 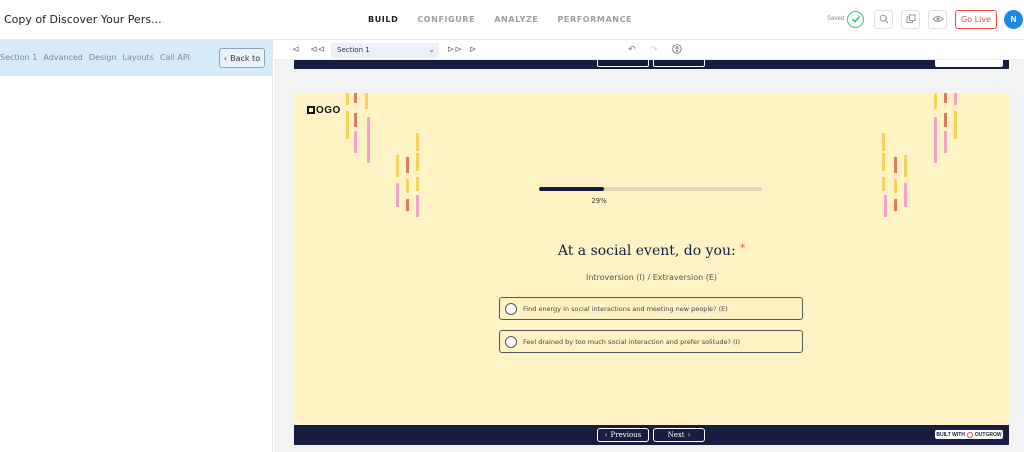 I want to click on copy-icon, so click(x=911, y=18).